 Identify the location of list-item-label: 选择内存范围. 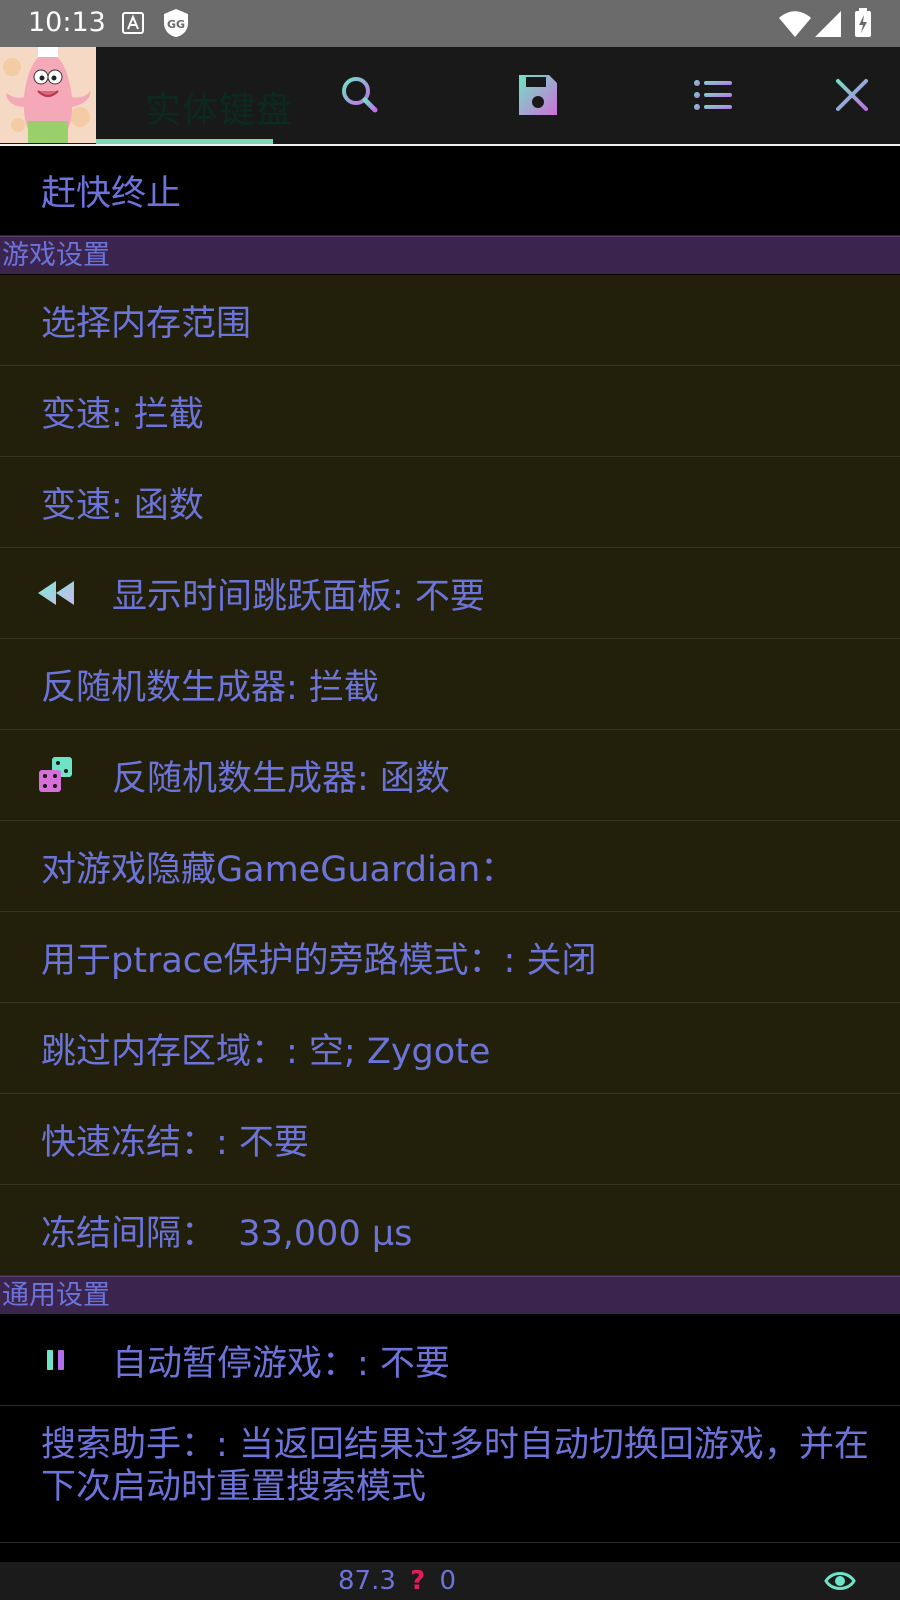
(146, 323).